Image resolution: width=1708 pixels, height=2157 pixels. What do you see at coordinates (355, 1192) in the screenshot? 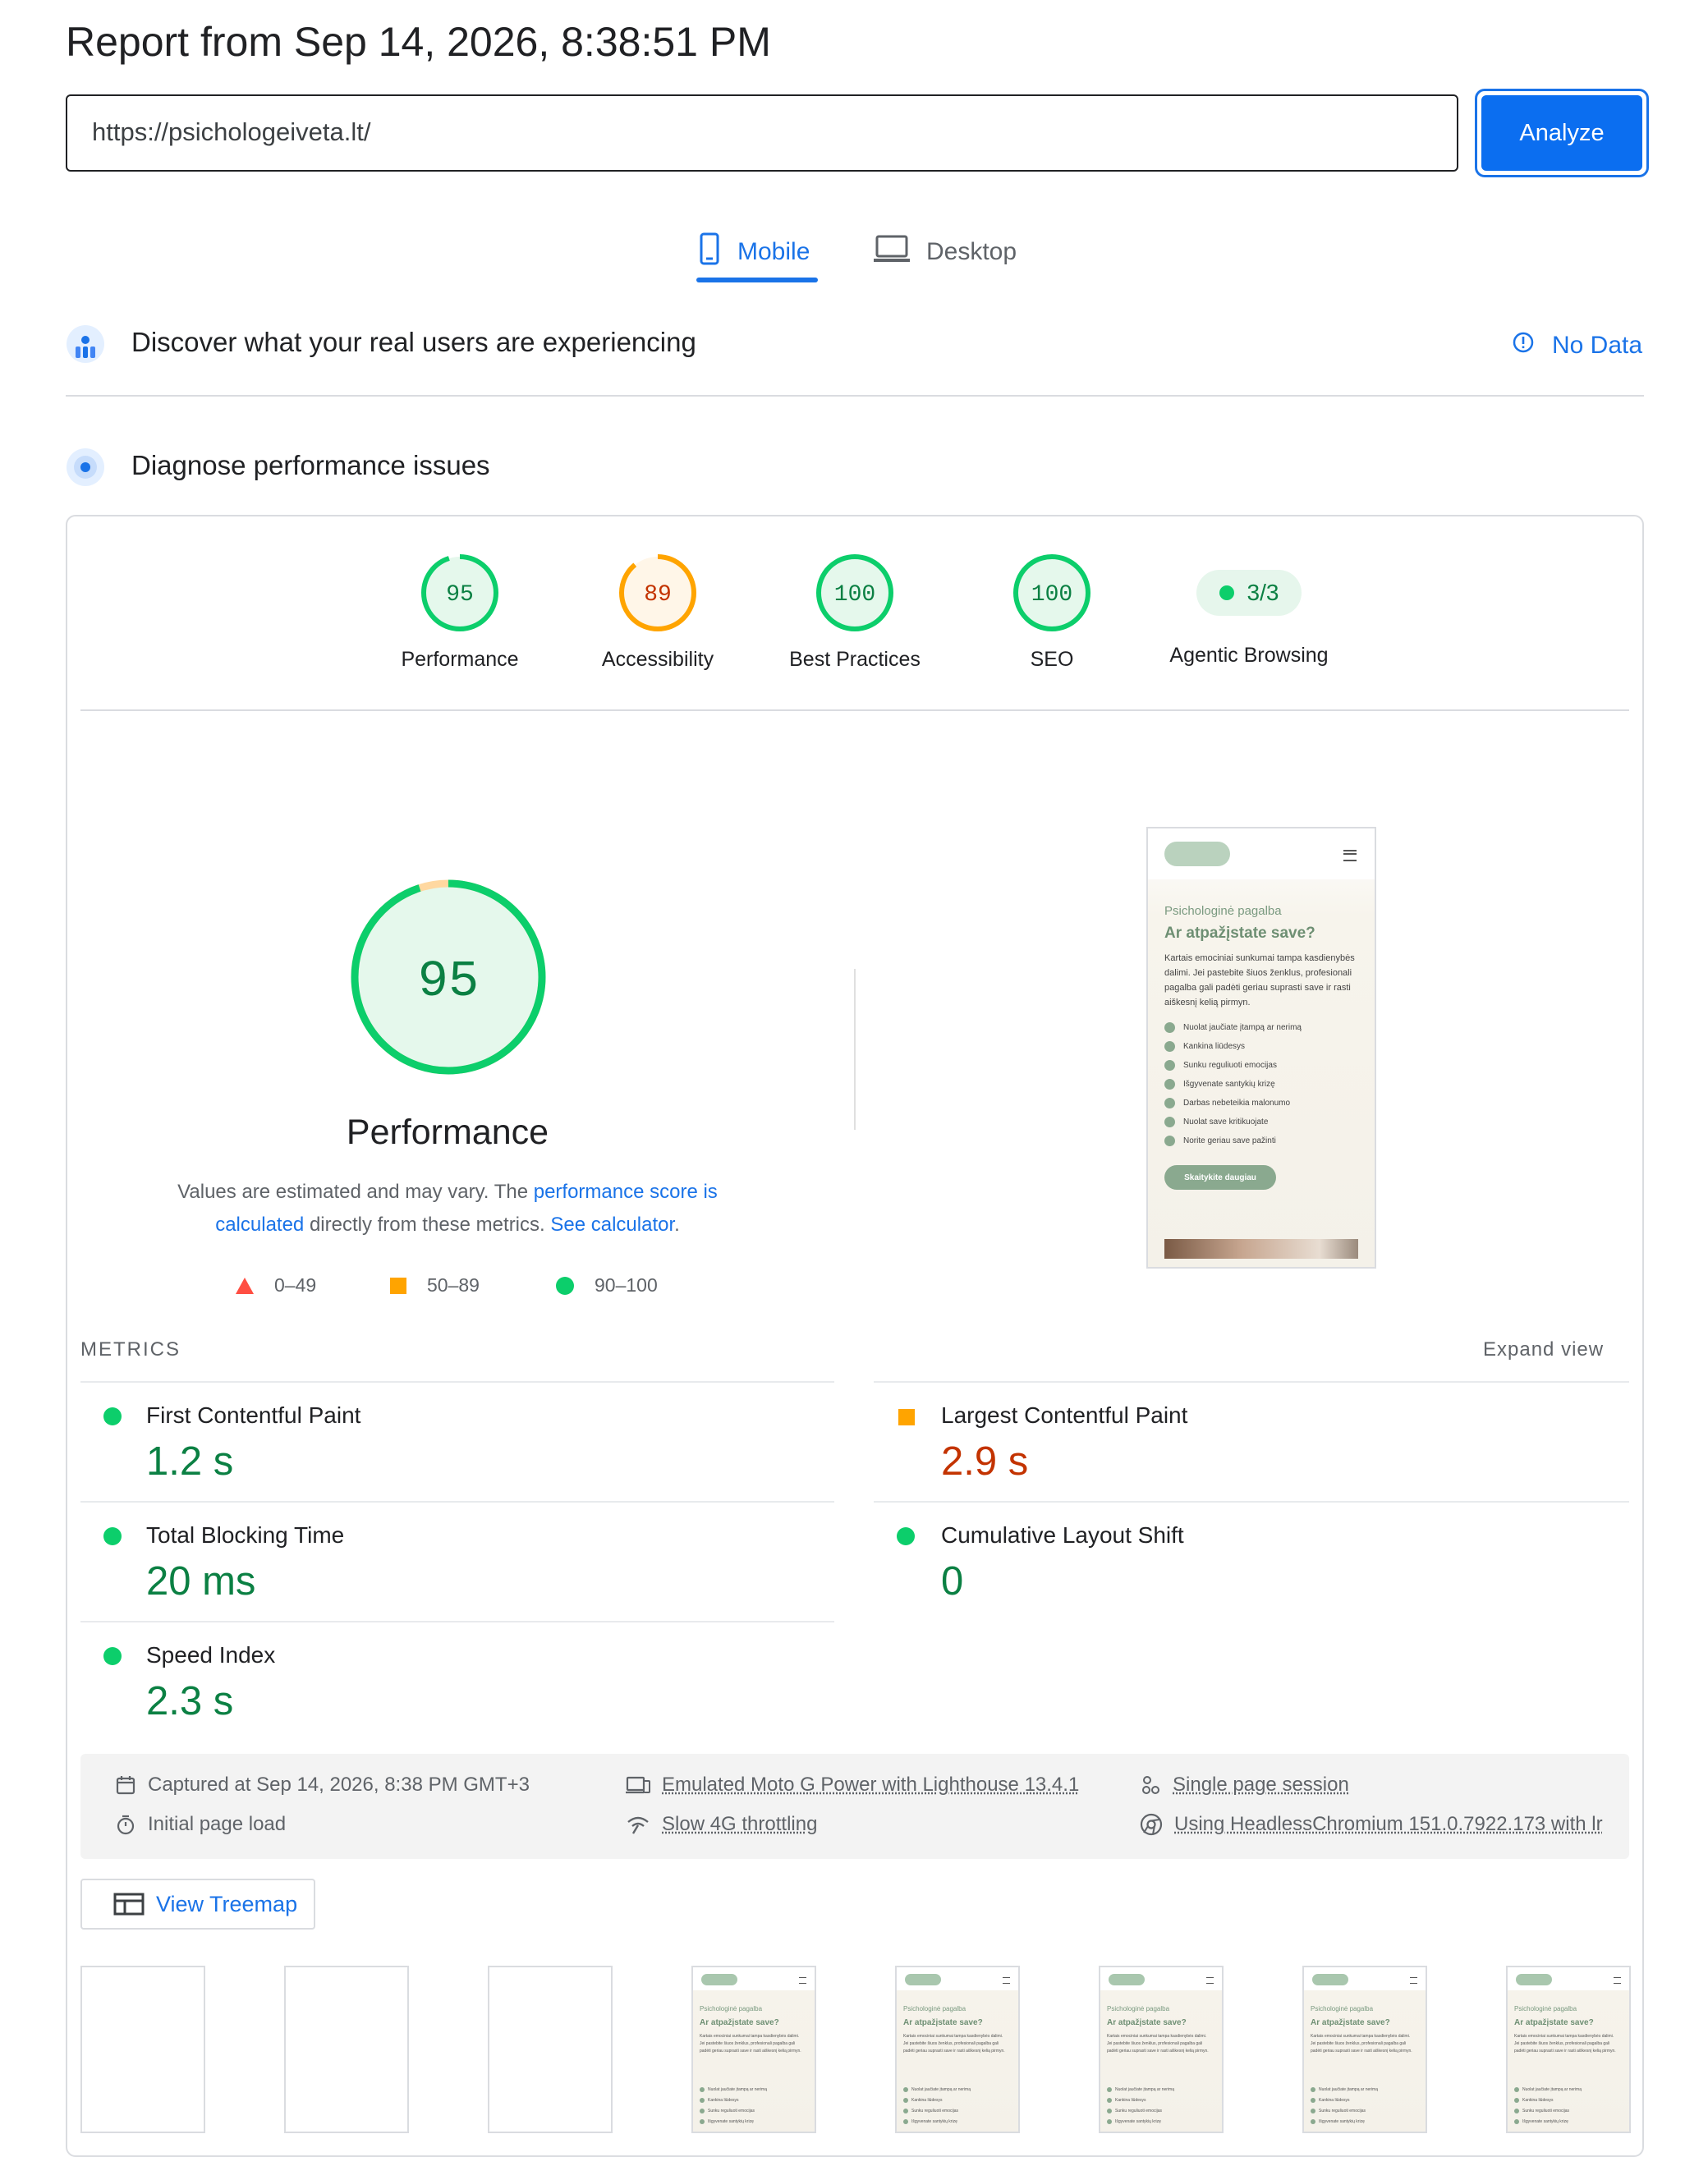
I see `note-text-1: Values are estimated and may vary. The` at bounding box center [355, 1192].